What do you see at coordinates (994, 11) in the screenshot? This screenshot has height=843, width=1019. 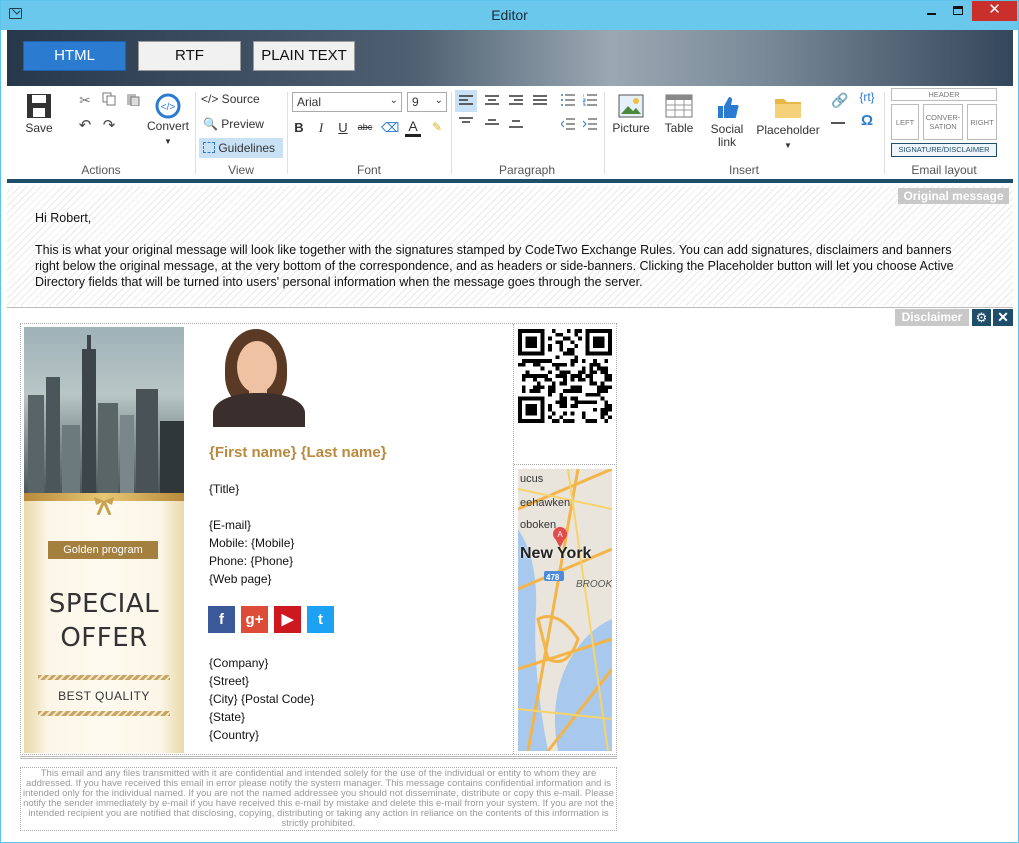 I see `close-button: ✕` at bounding box center [994, 11].